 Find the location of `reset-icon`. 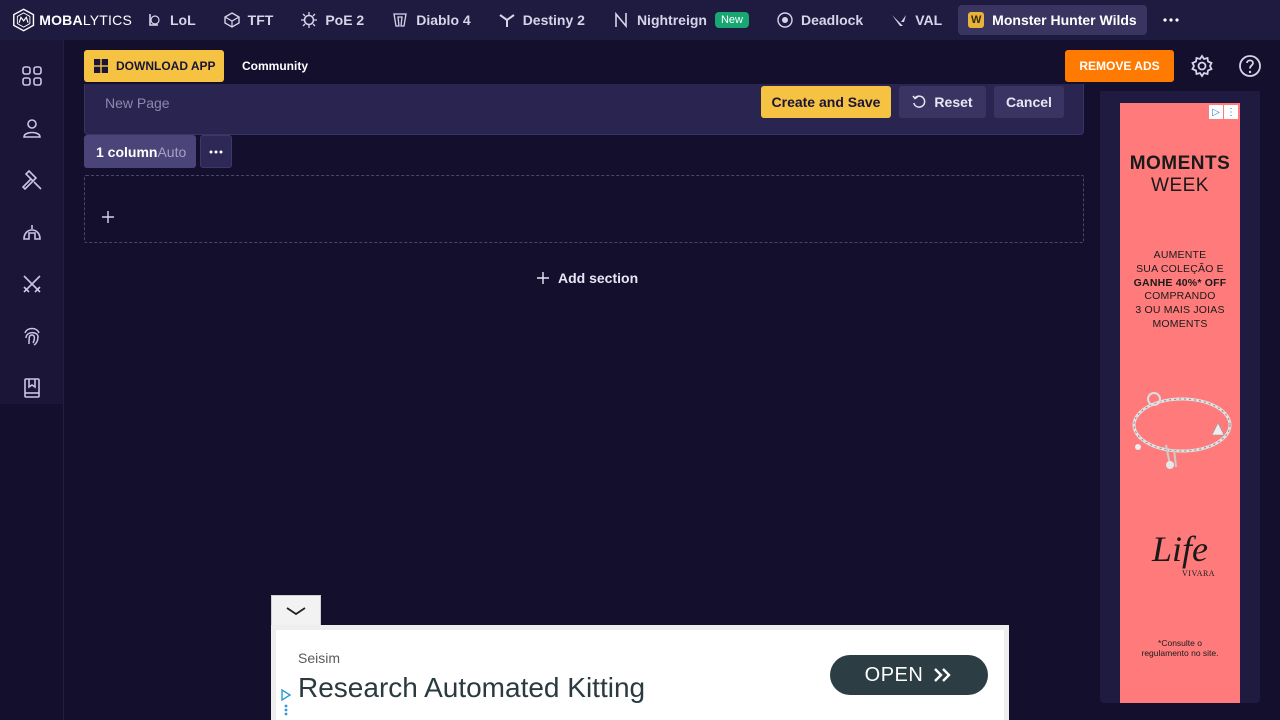

reset-icon is located at coordinates (919, 101).